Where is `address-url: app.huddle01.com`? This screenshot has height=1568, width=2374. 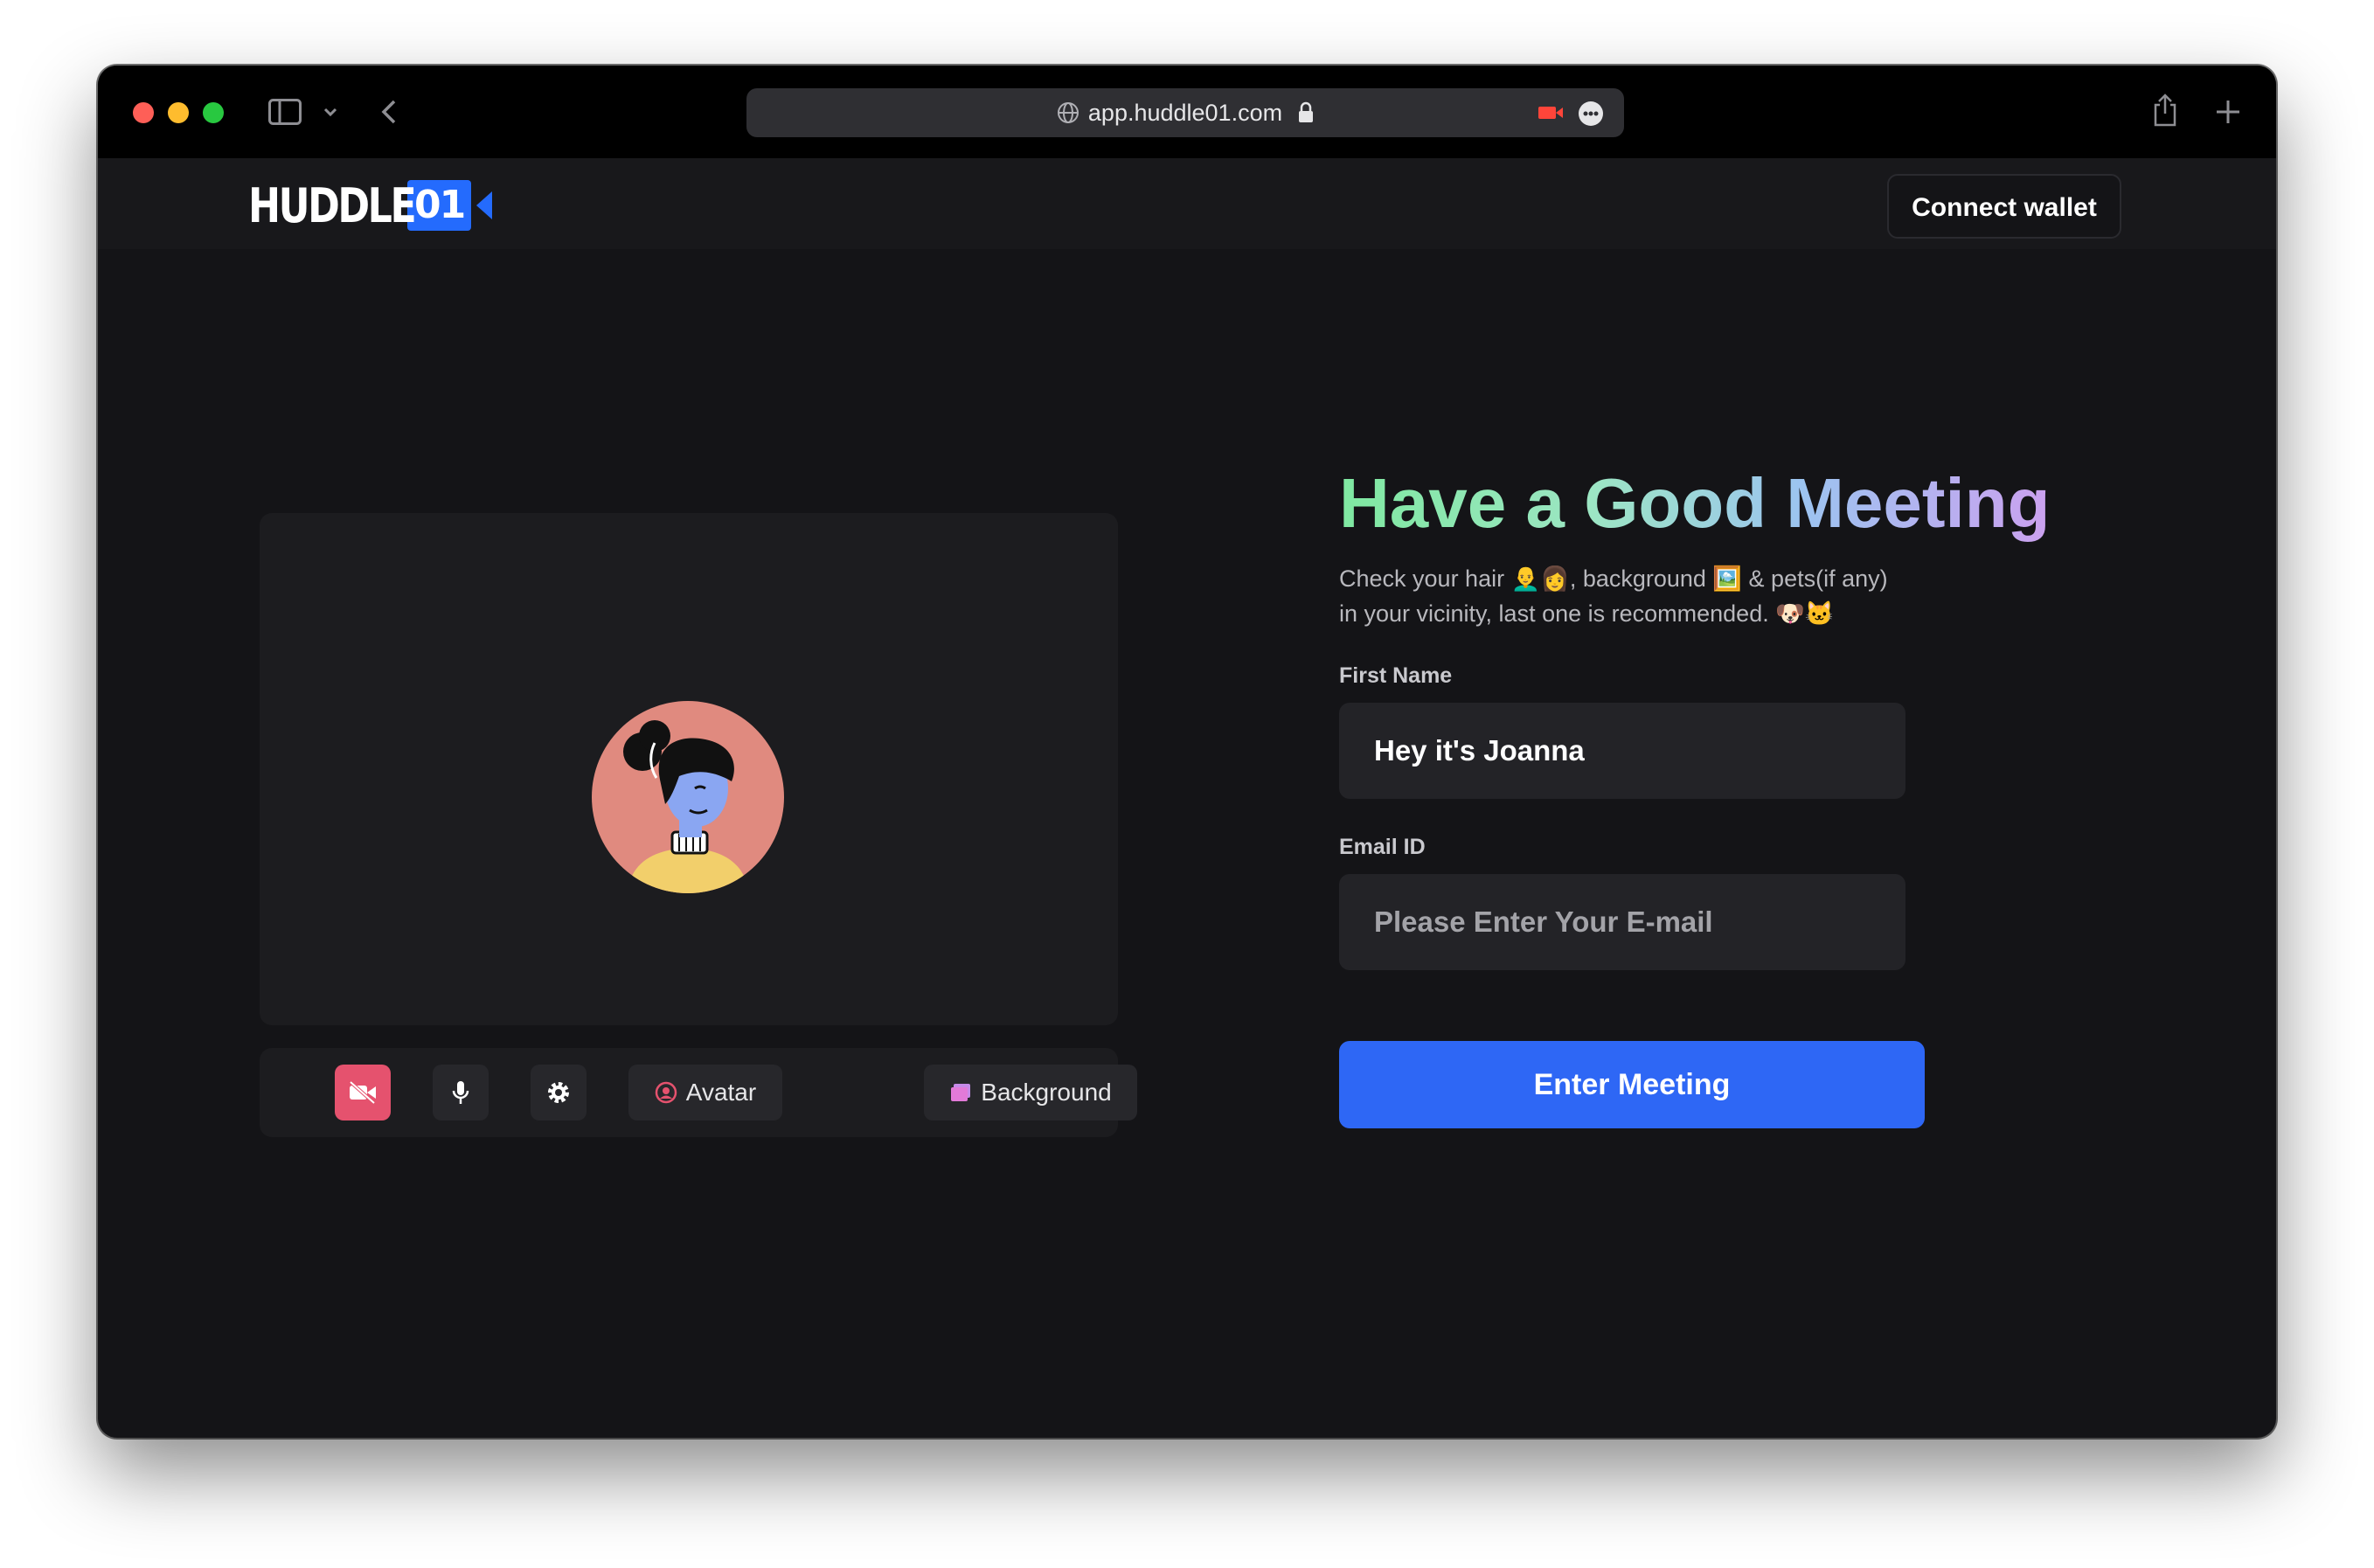
address-url: app.huddle01.com is located at coordinates (1185, 113).